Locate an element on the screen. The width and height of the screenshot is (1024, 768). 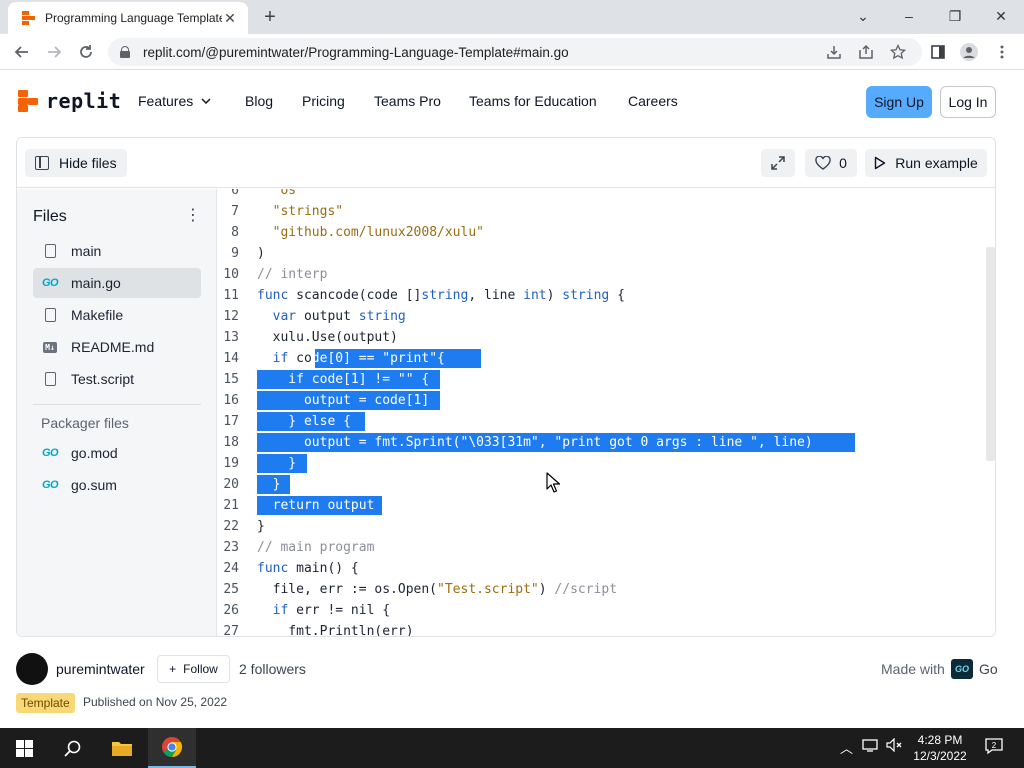
forward-arrow-icon is located at coordinates (55, 52).